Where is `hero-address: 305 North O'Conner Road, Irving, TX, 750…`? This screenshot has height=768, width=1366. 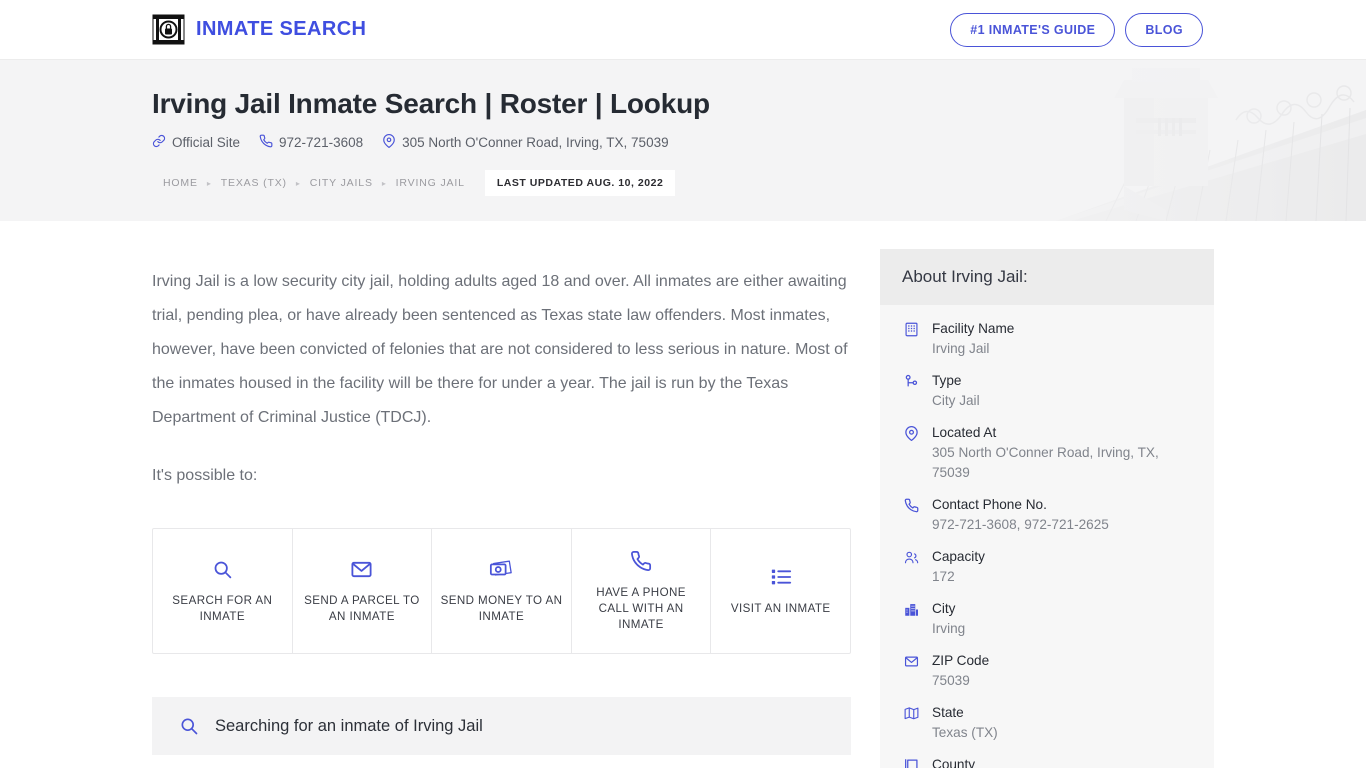 hero-address: 305 North O'Conner Road, Irving, TX, 750… is located at coordinates (525, 142).